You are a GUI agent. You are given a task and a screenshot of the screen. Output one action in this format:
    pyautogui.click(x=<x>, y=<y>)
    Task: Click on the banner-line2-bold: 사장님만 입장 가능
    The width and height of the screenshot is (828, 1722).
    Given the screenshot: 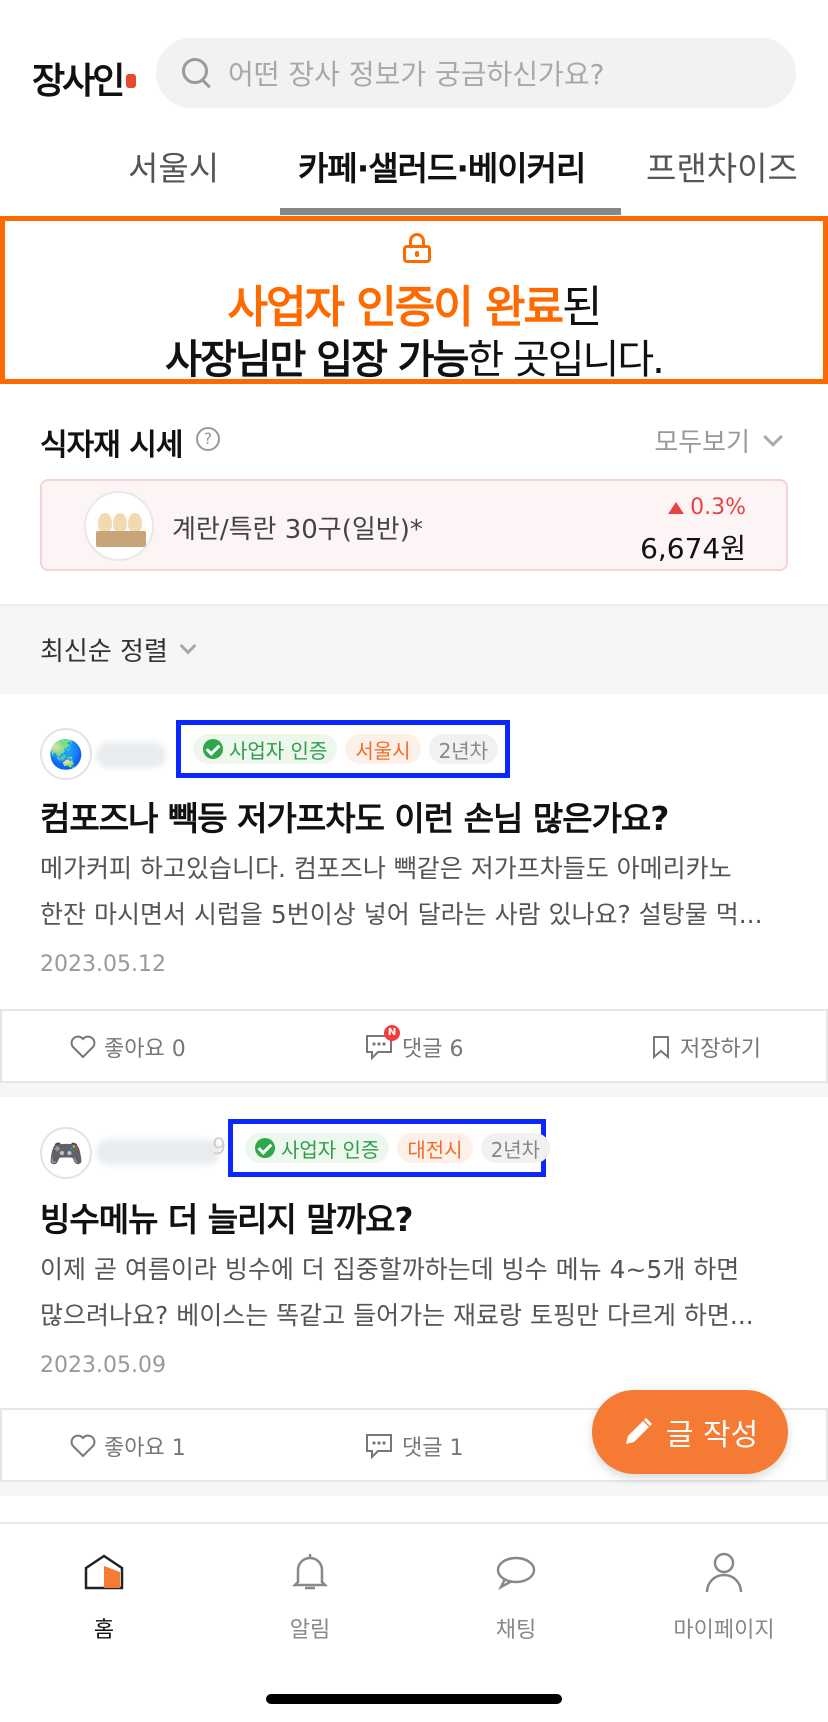 What is the action you would take?
    pyautogui.click(x=317, y=360)
    